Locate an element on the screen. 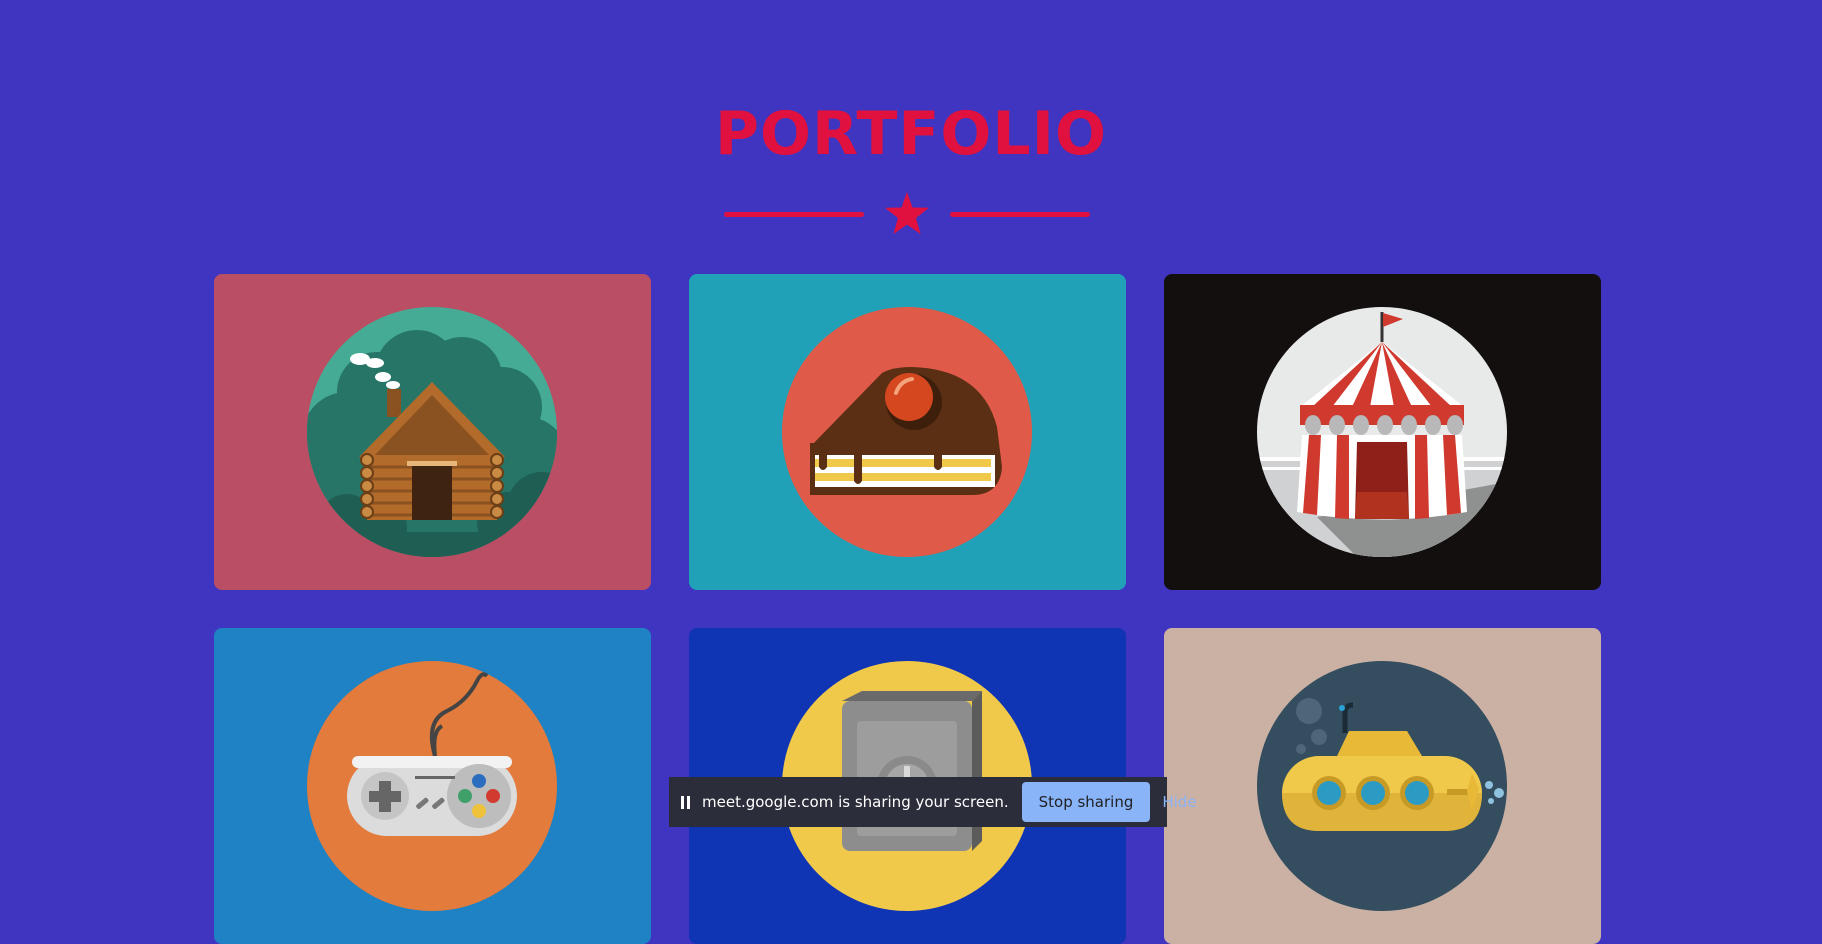 This screenshot has width=1822, height=944. cake-slice-icon is located at coordinates (907, 432).